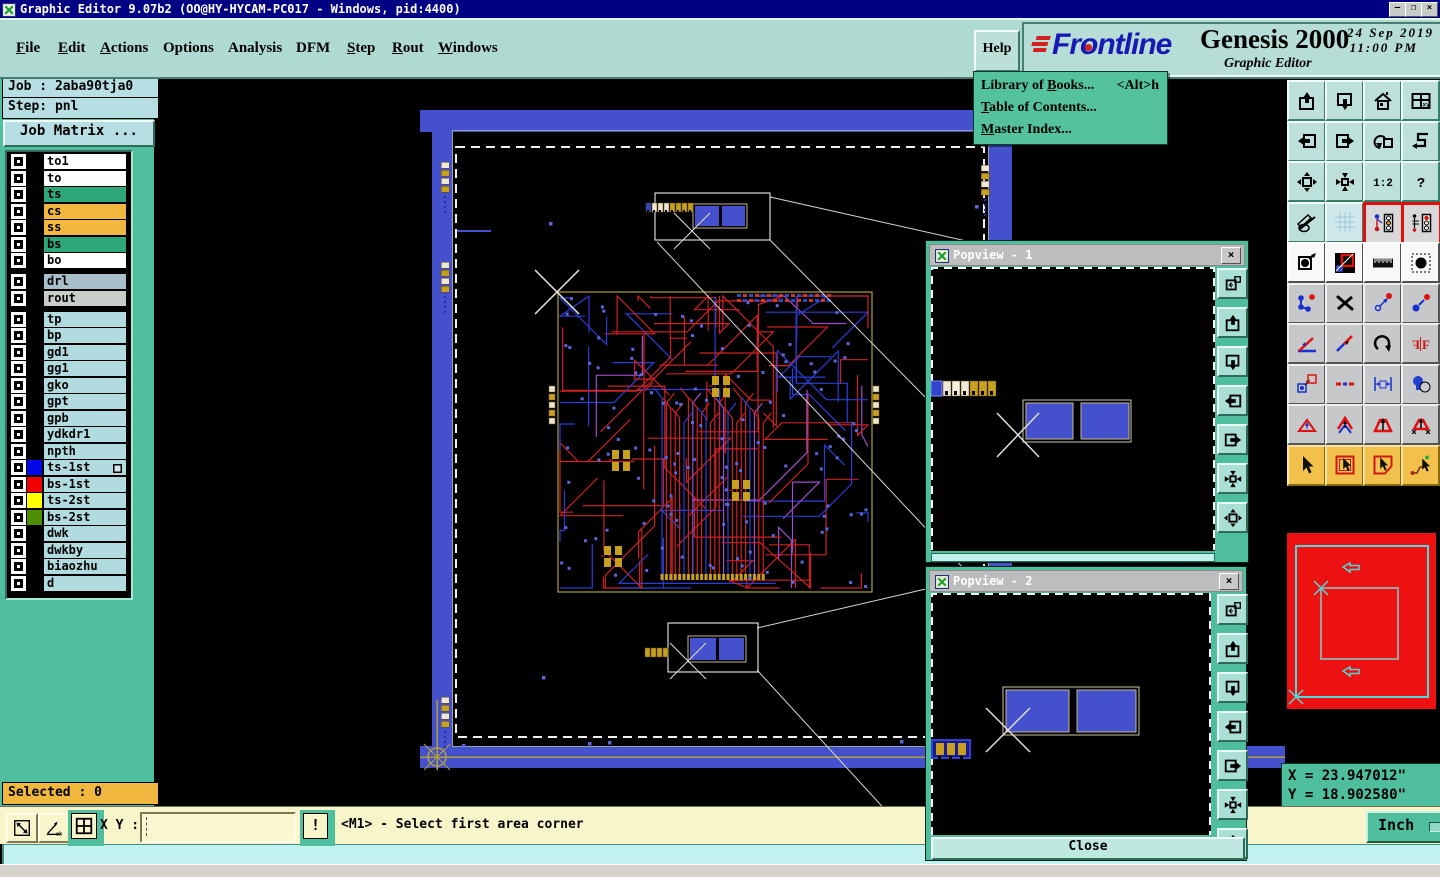  Describe the element at coordinates (1306, 141) in the screenshot. I see `exit-left-button` at that location.